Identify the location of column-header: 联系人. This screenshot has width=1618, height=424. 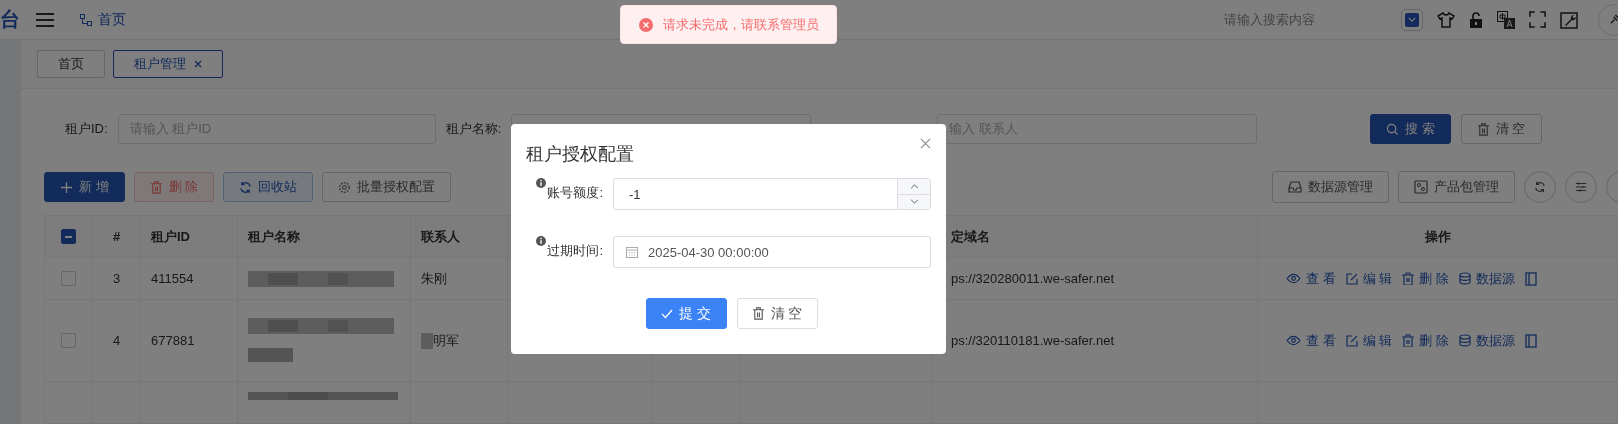
(440, 236).